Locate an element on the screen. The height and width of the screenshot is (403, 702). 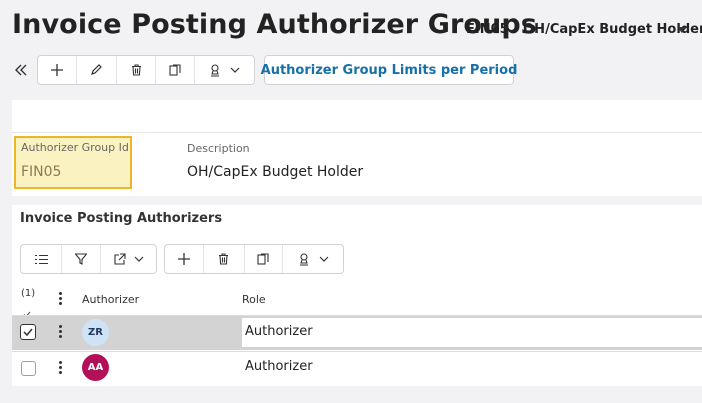
column-header-authorizer: Authorizer is located at coordinates (110, 299).